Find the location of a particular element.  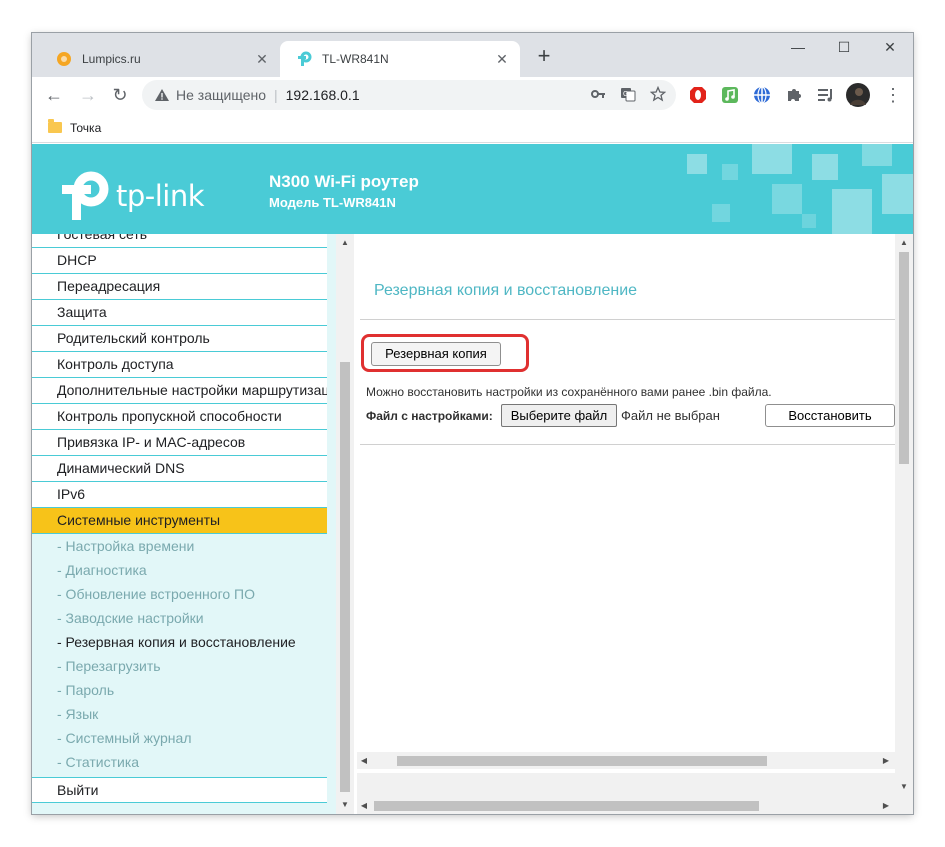

omnibox-actions: G is located at coordinates (628, 95).